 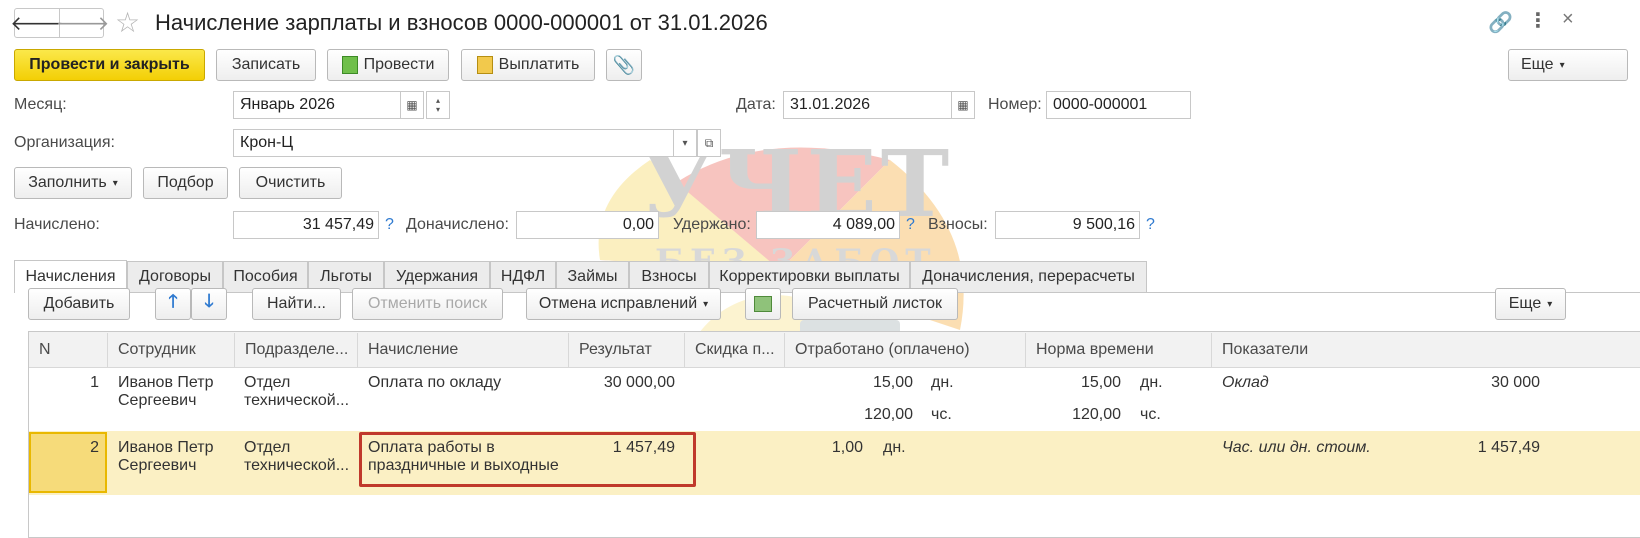 What do you see at coordinates (639, 382) in the screenshot?
I see `result-value: 30 000,00` at bounding box center [639, 382].